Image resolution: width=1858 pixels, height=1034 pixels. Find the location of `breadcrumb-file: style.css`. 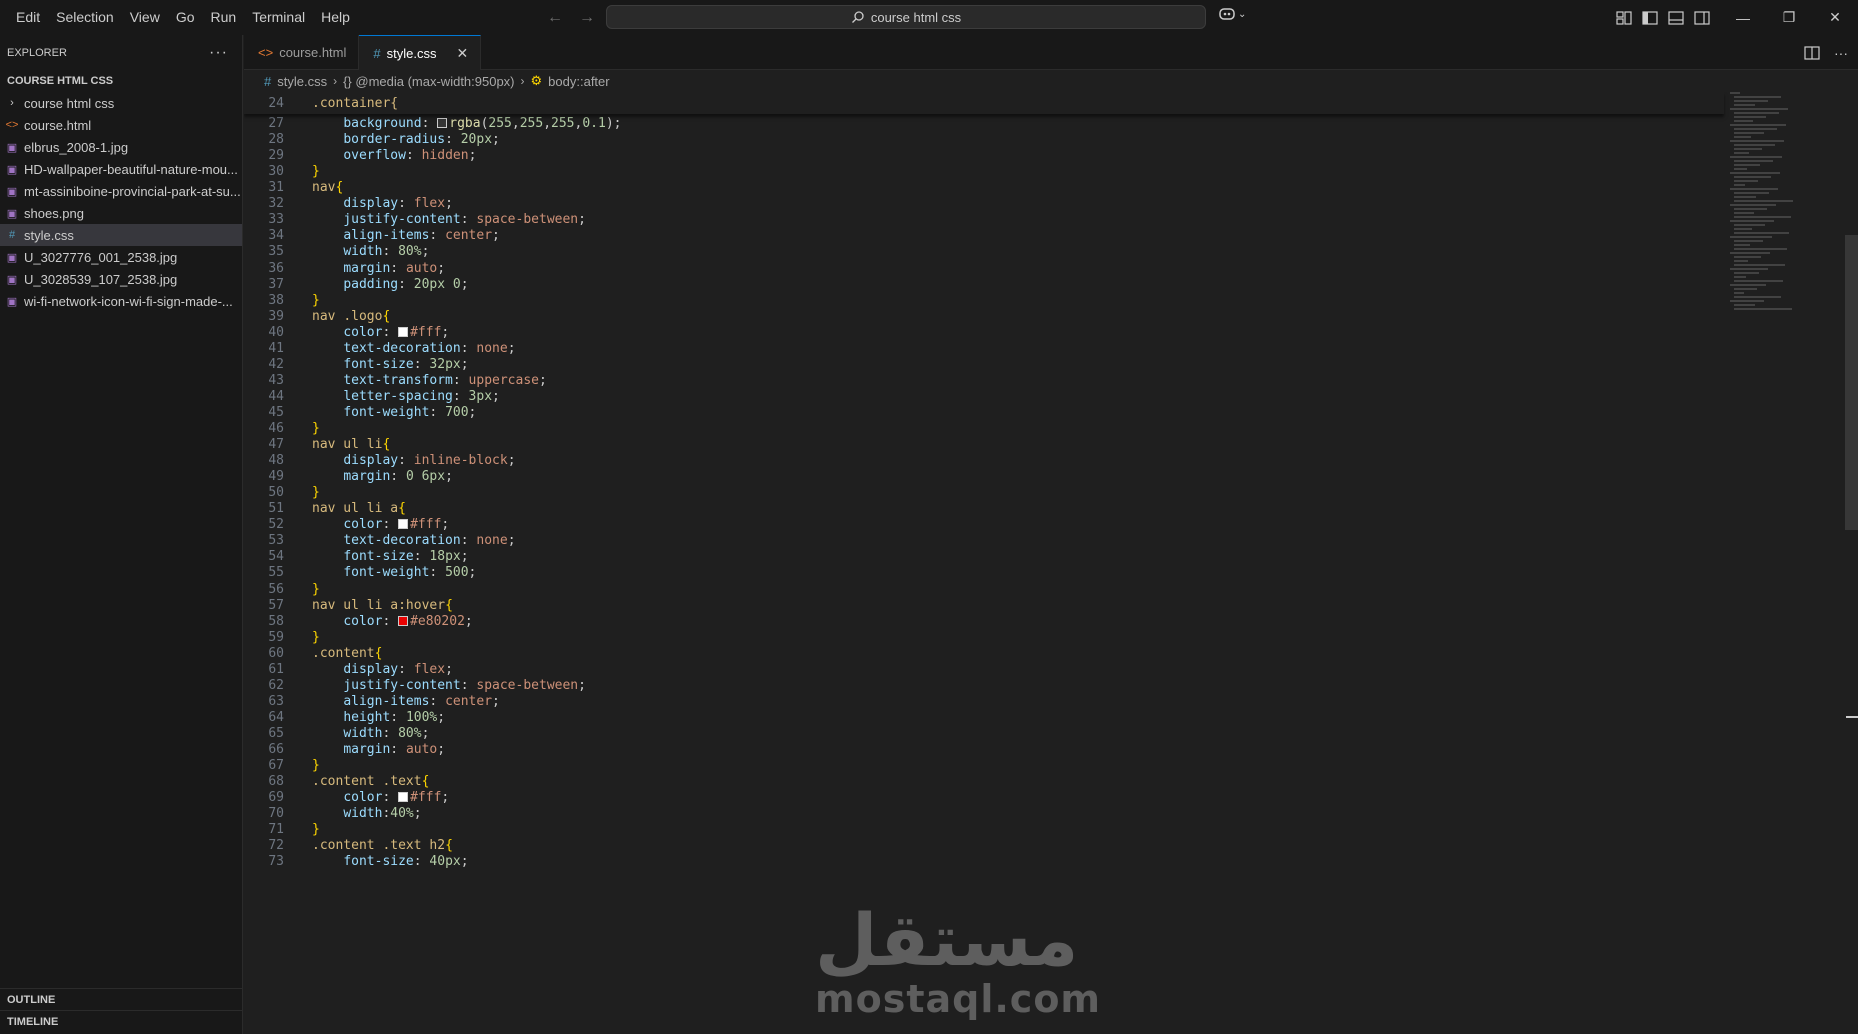

breadcrumb-file: style.css is located at coordinates (302, 81).